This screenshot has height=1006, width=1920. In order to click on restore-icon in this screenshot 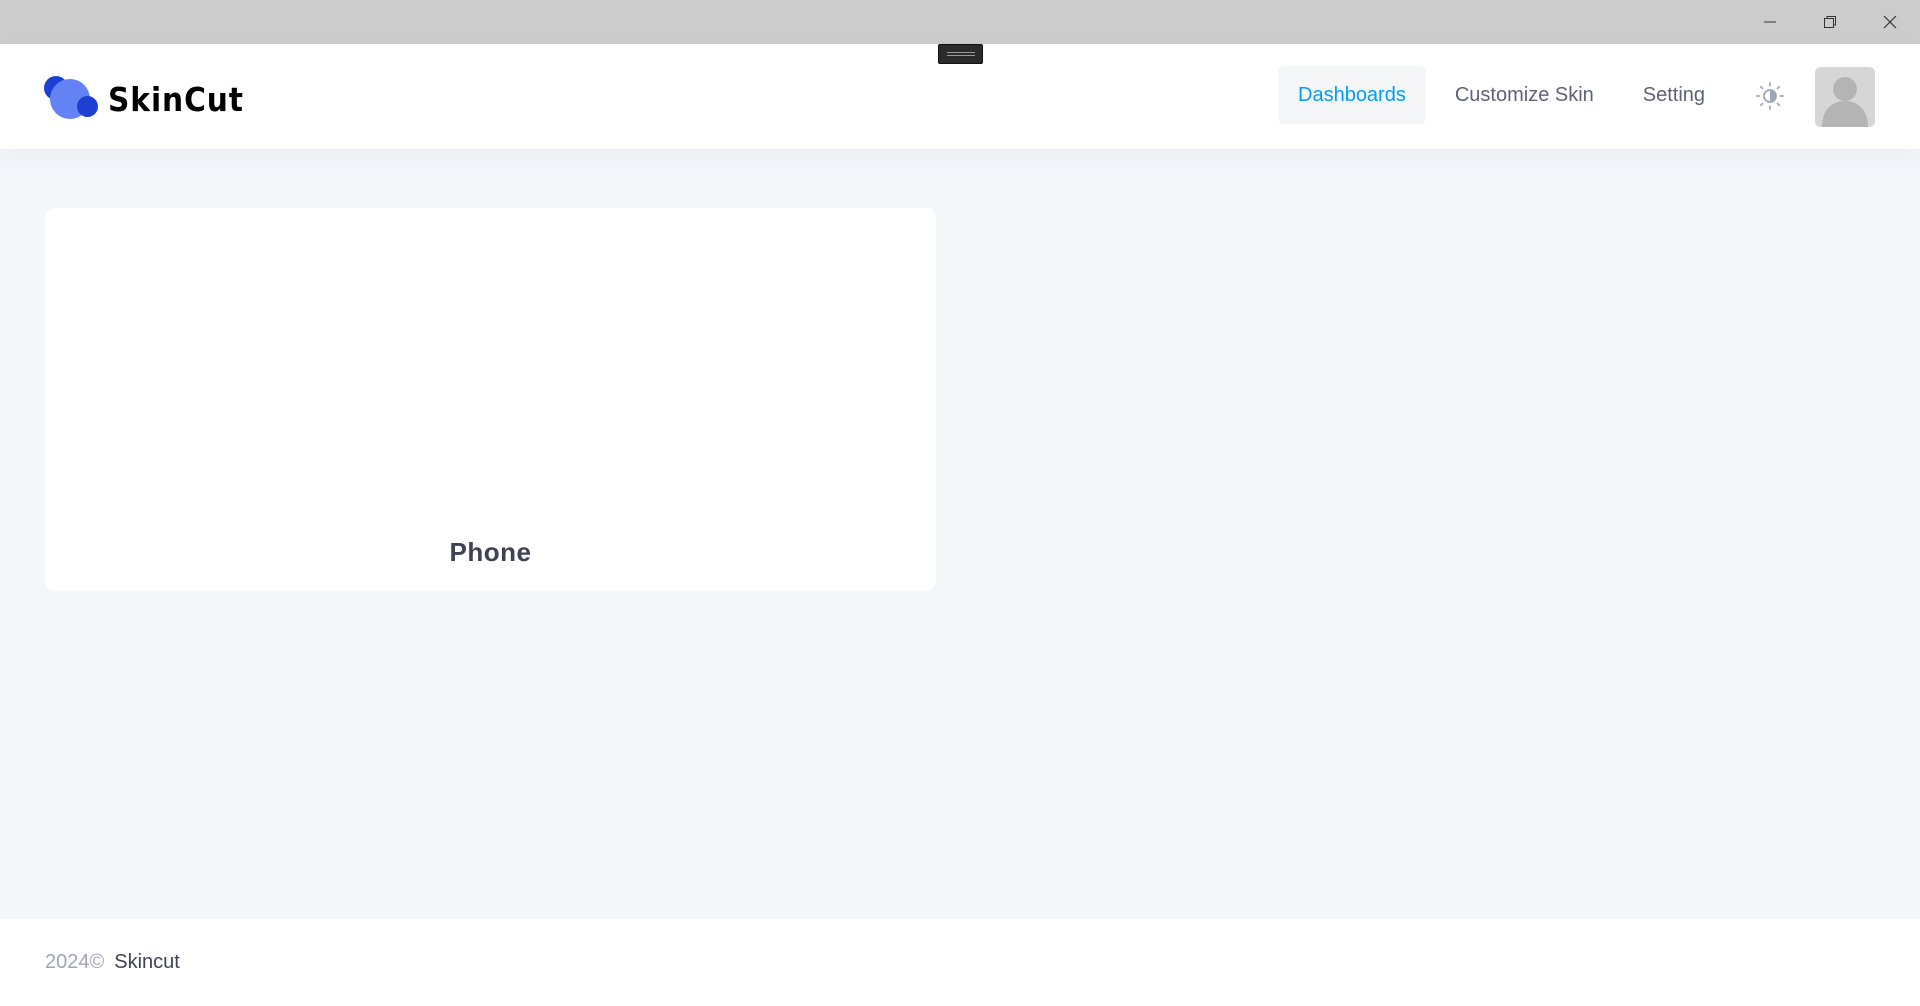, I will do `click(1830, 22)`.